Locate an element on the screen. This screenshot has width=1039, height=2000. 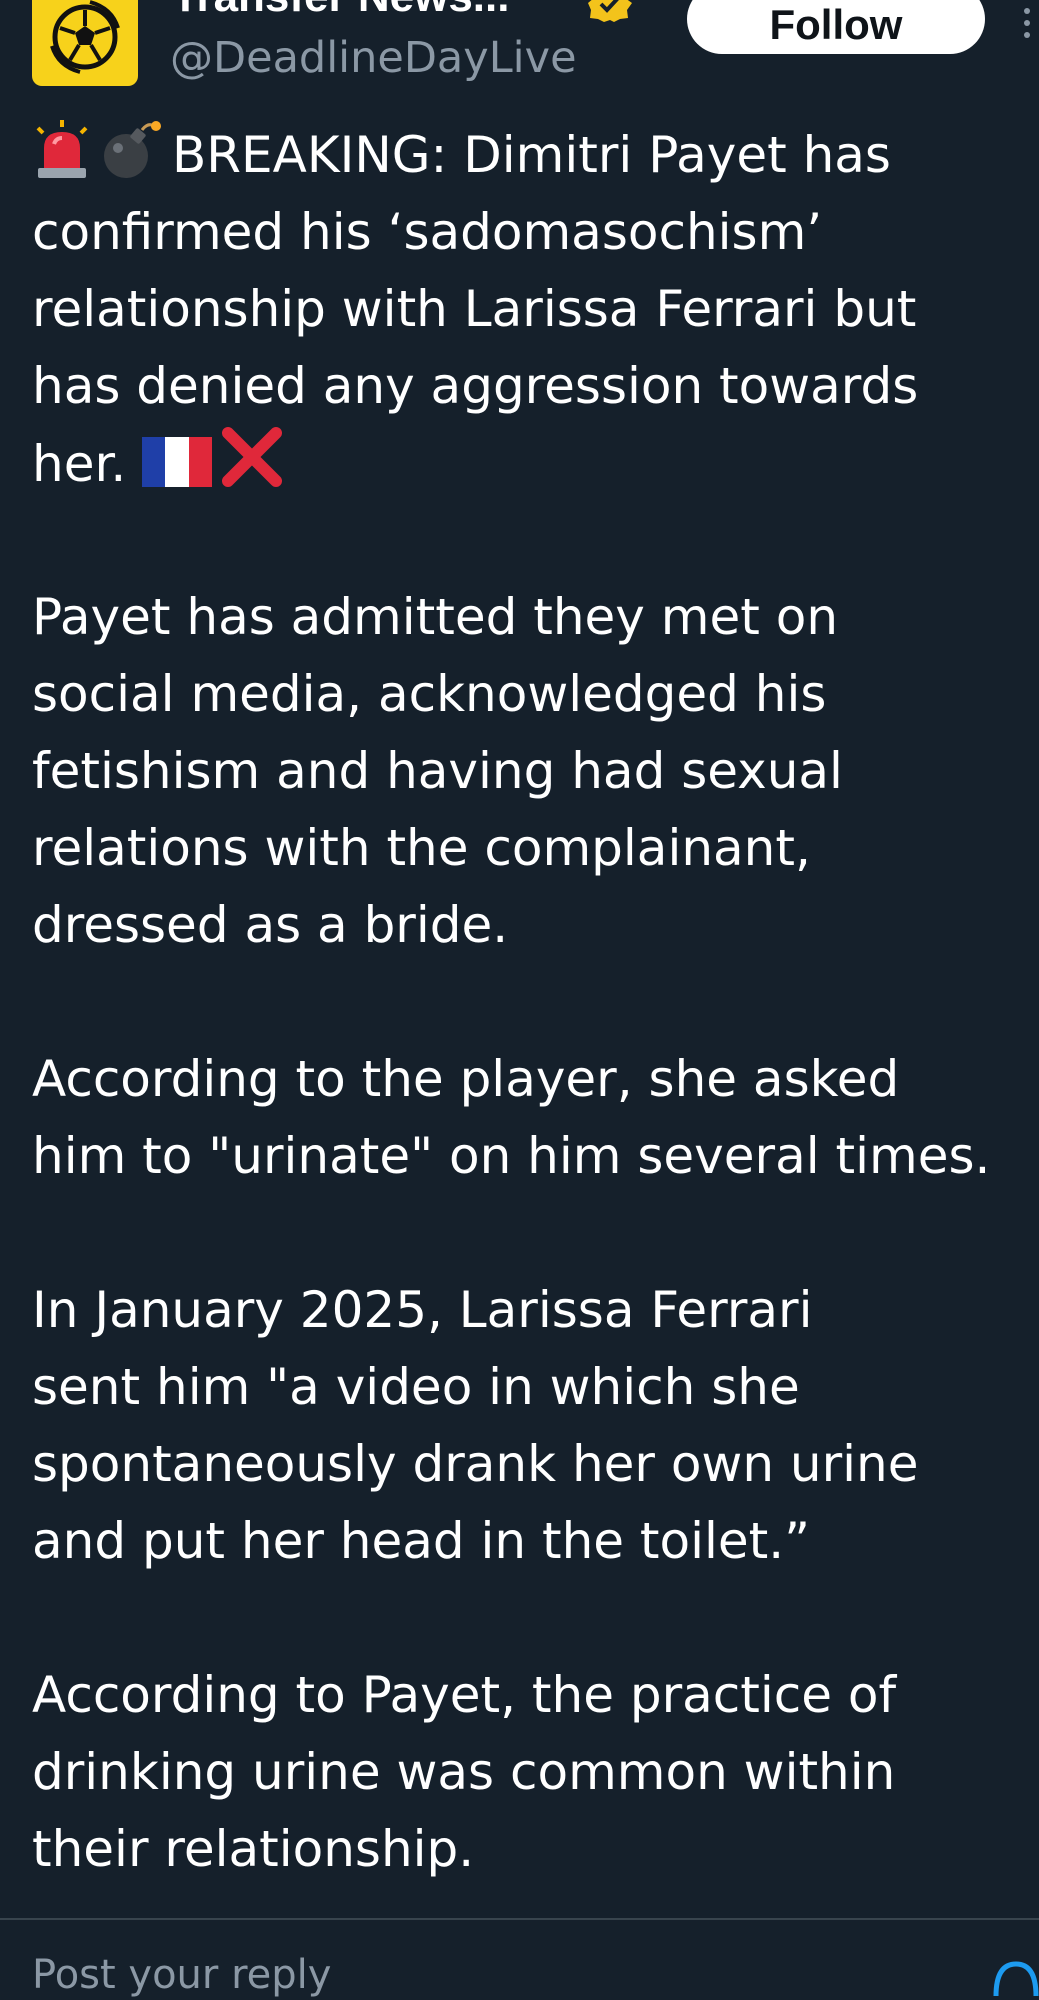
tweet-line: him to "urinate" on him several times. is located at coordinates (511, 1156).